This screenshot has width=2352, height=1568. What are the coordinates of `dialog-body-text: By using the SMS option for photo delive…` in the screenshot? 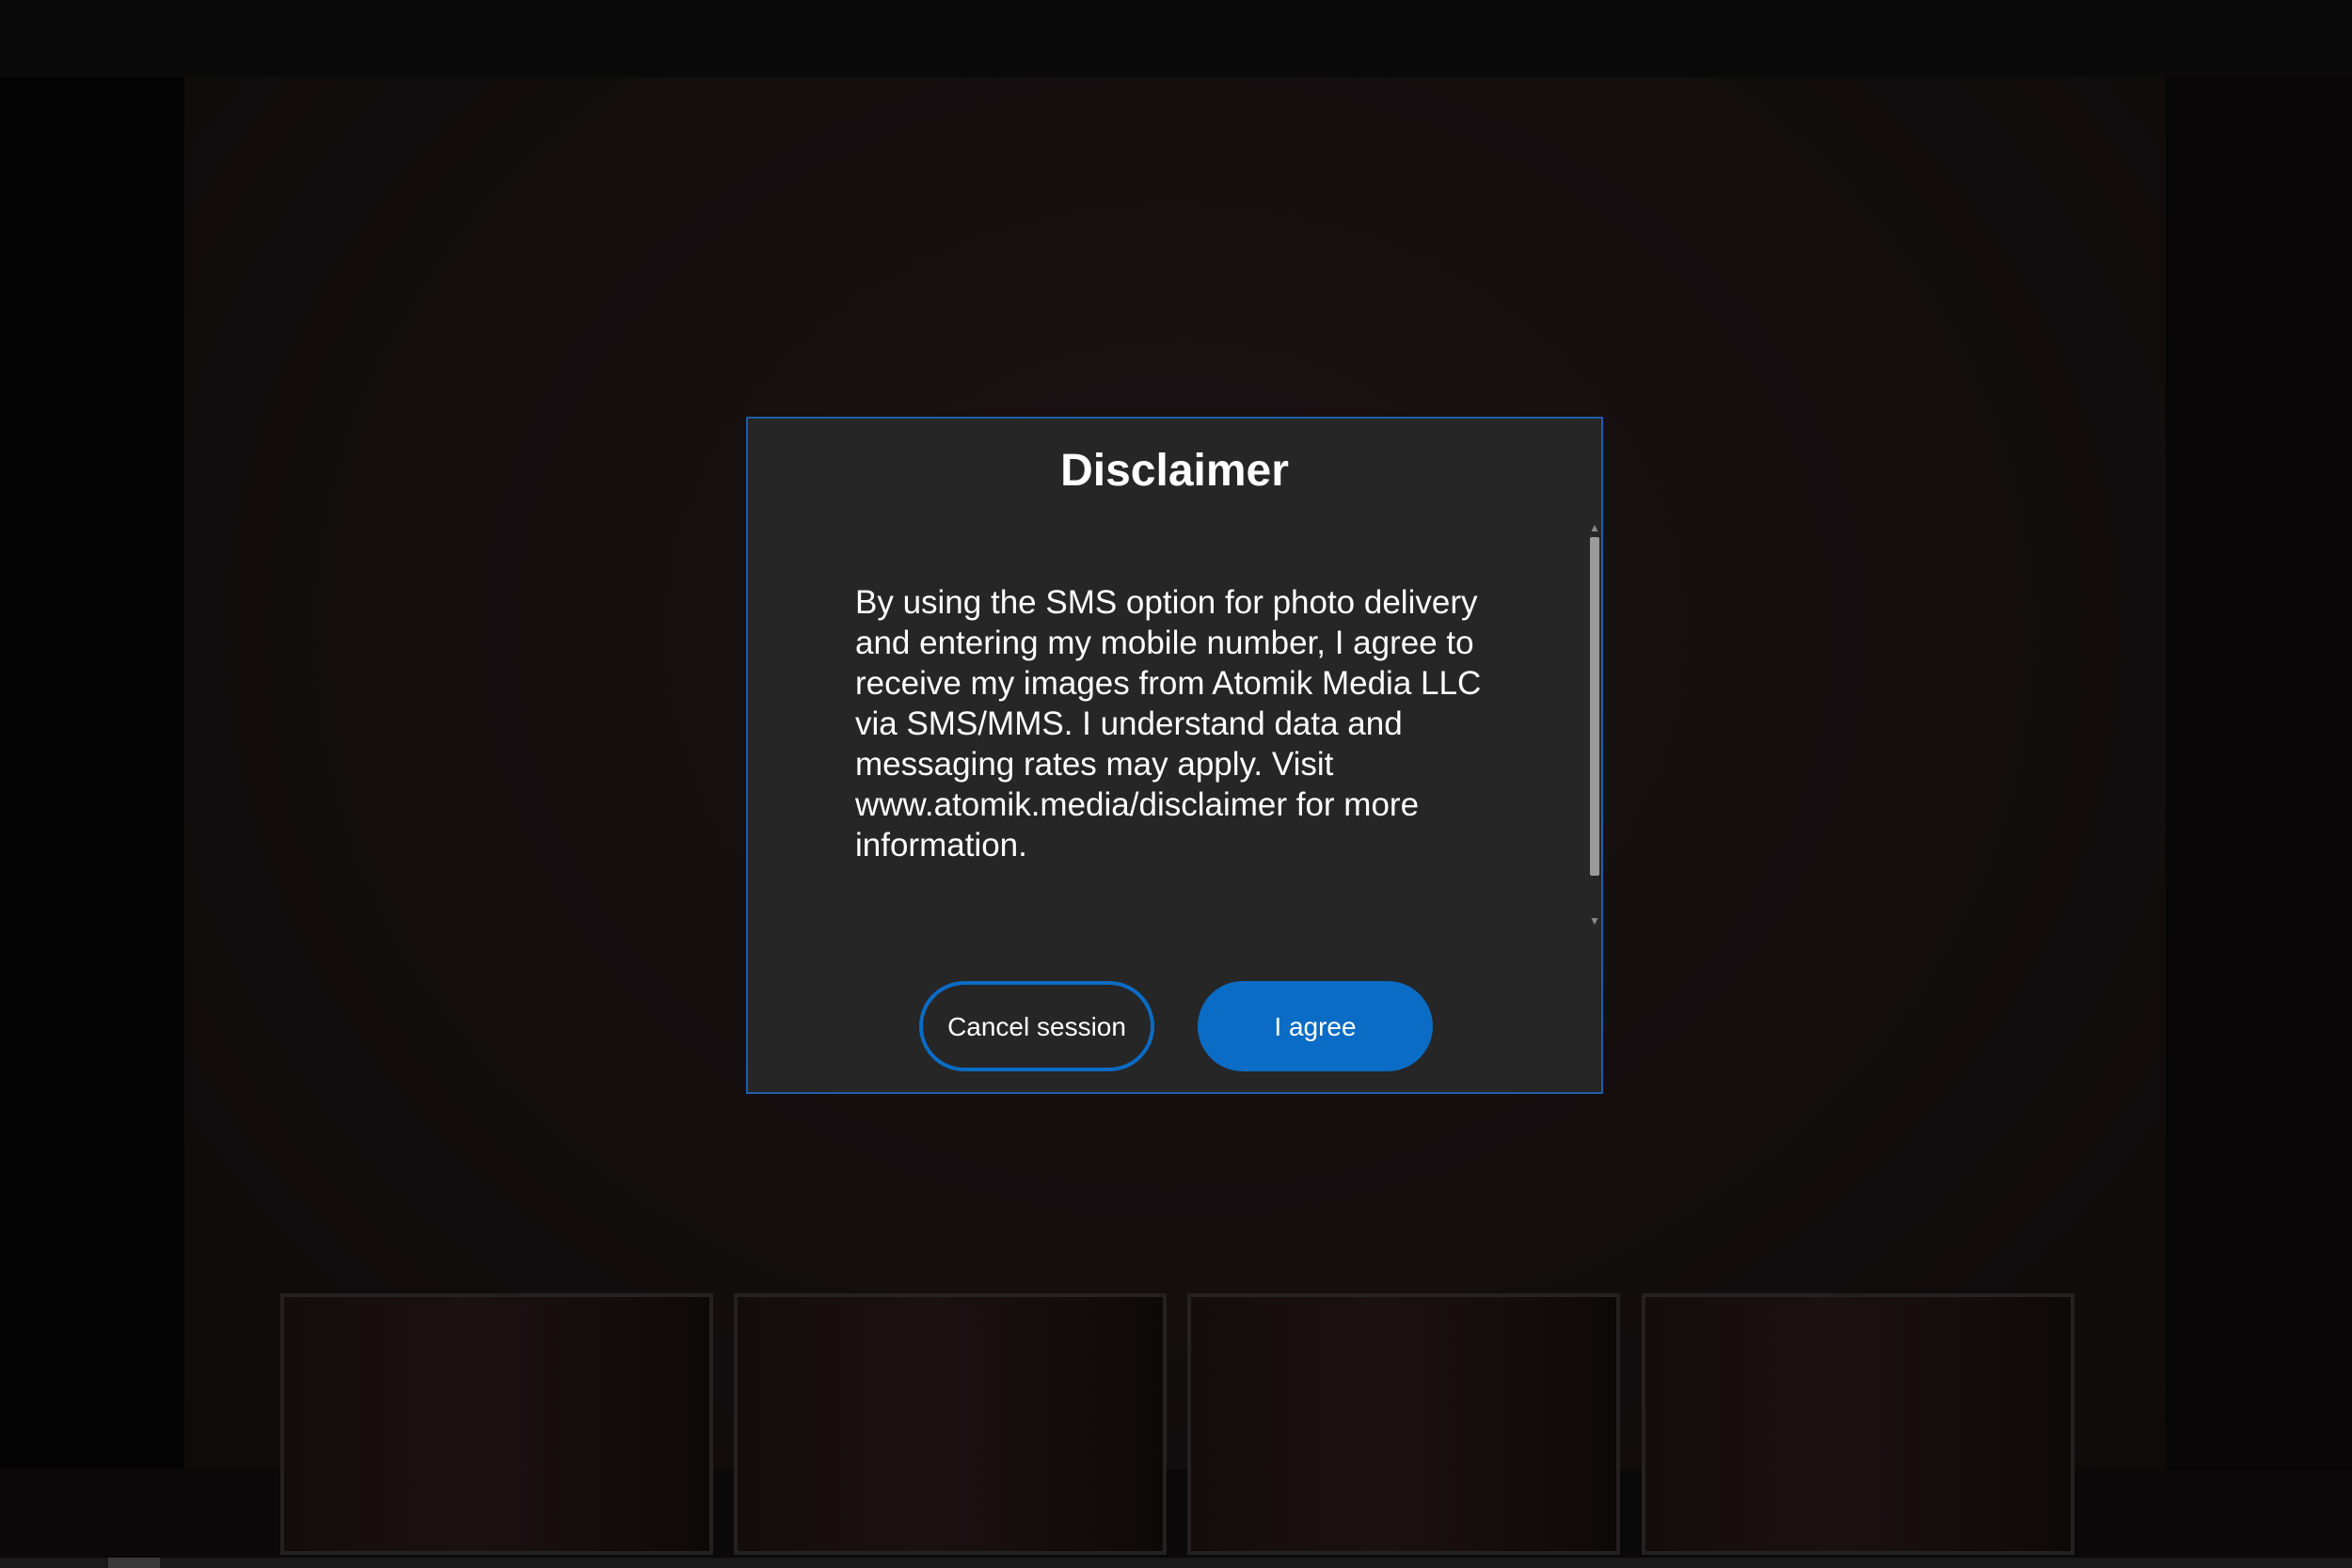 It's located at (1168, 723).